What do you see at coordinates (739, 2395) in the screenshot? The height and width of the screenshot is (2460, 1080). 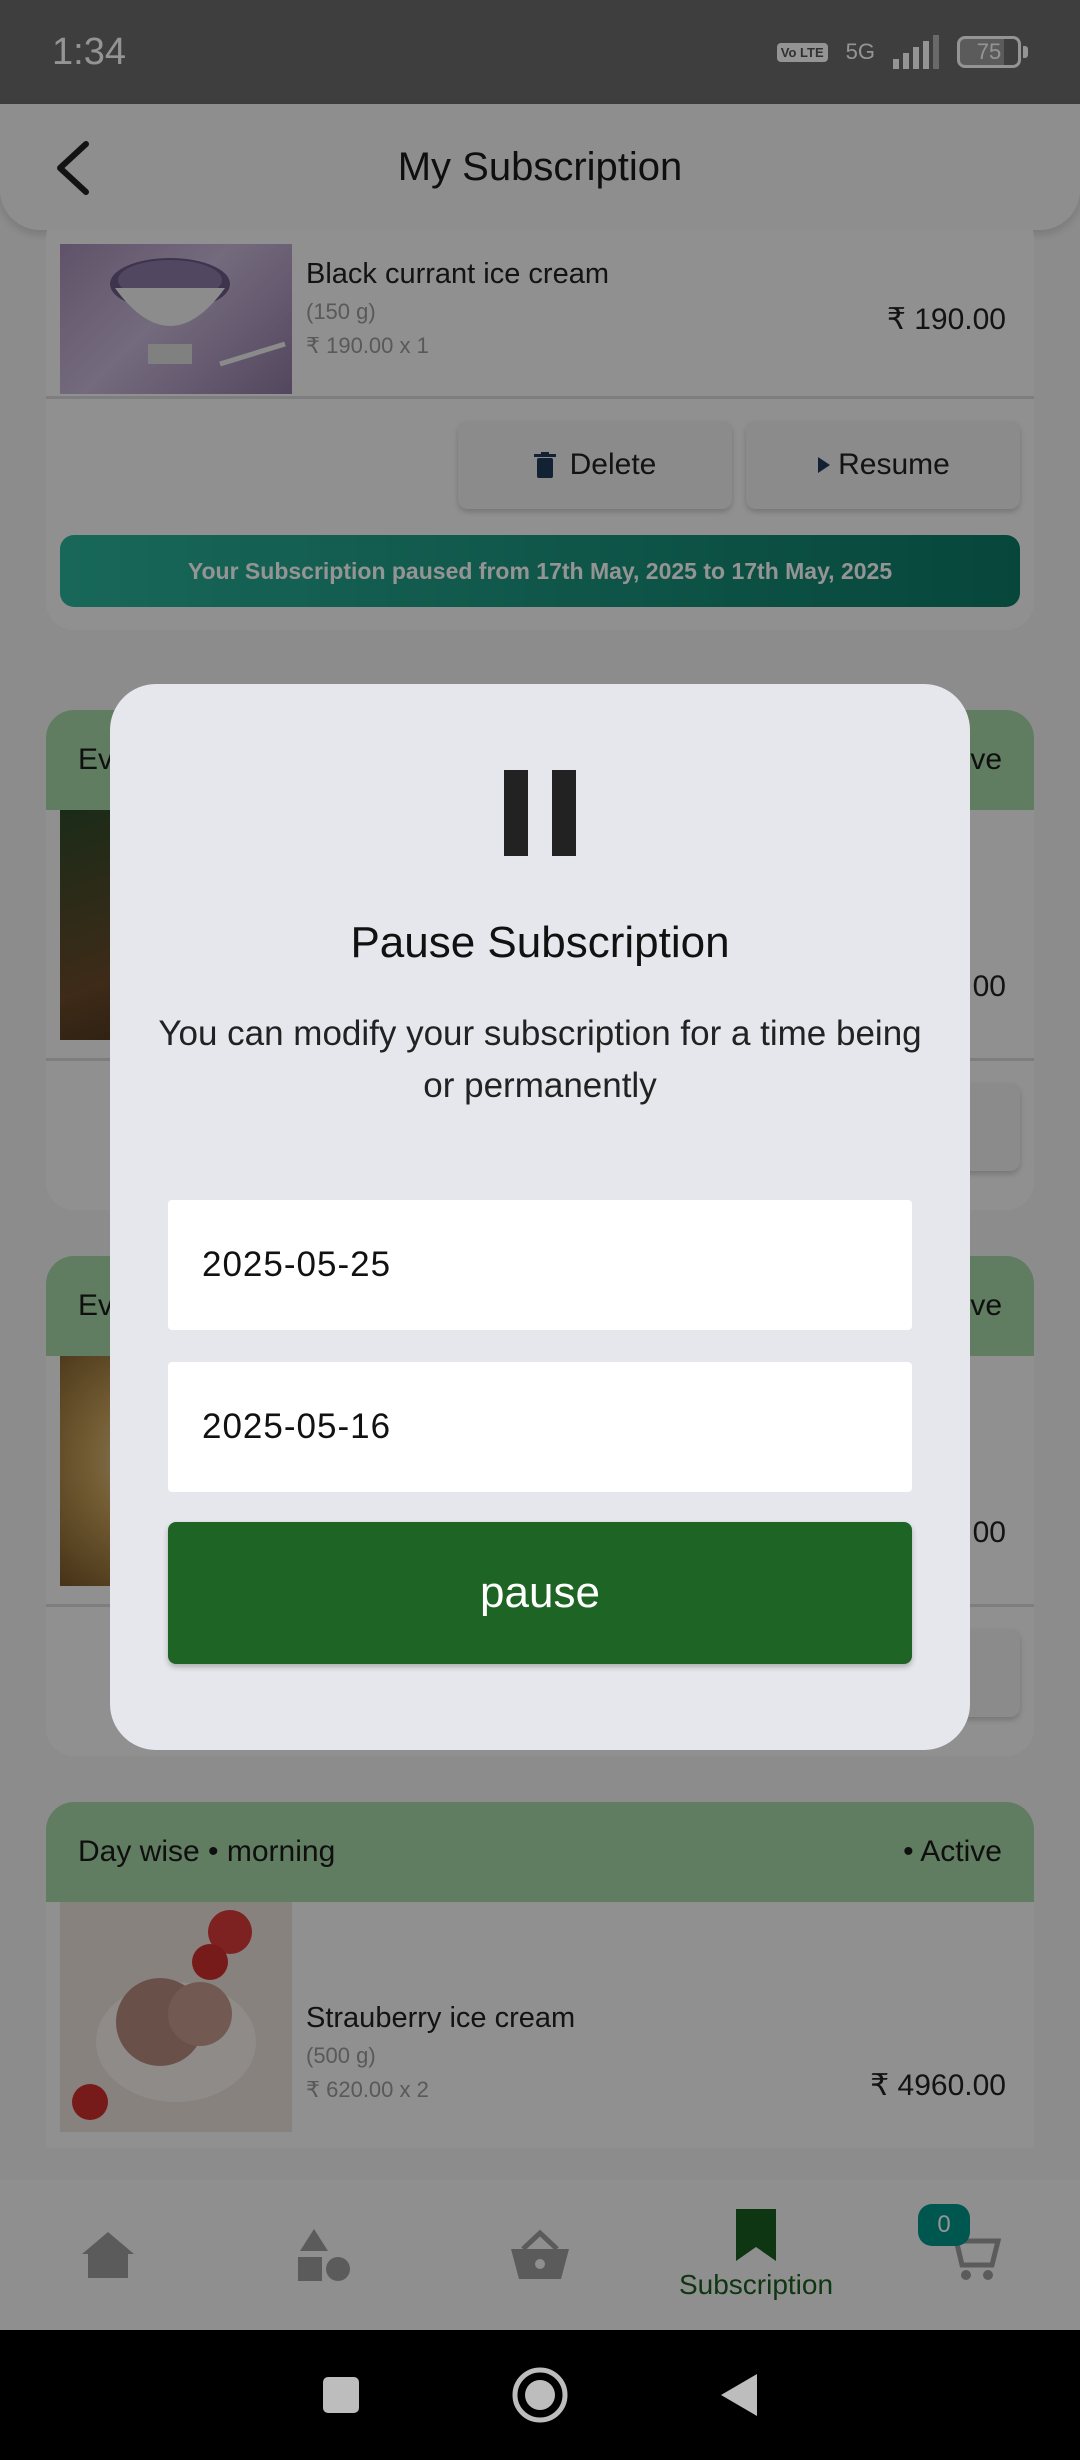 I see `back-triangle-icon` at bounding box center [739, 2395].